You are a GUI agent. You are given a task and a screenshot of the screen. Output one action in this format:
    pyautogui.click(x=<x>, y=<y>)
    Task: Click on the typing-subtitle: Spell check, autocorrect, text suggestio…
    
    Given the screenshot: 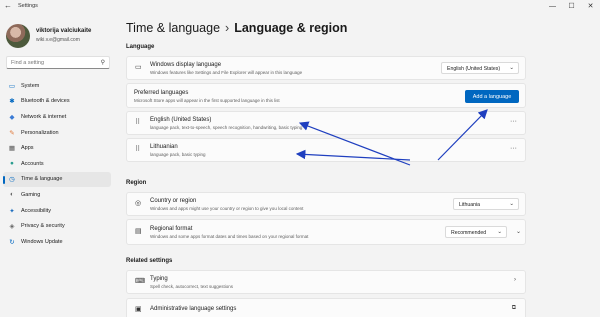 What is the action you would take?
    pyautogui.click(x=192, y=286)
    